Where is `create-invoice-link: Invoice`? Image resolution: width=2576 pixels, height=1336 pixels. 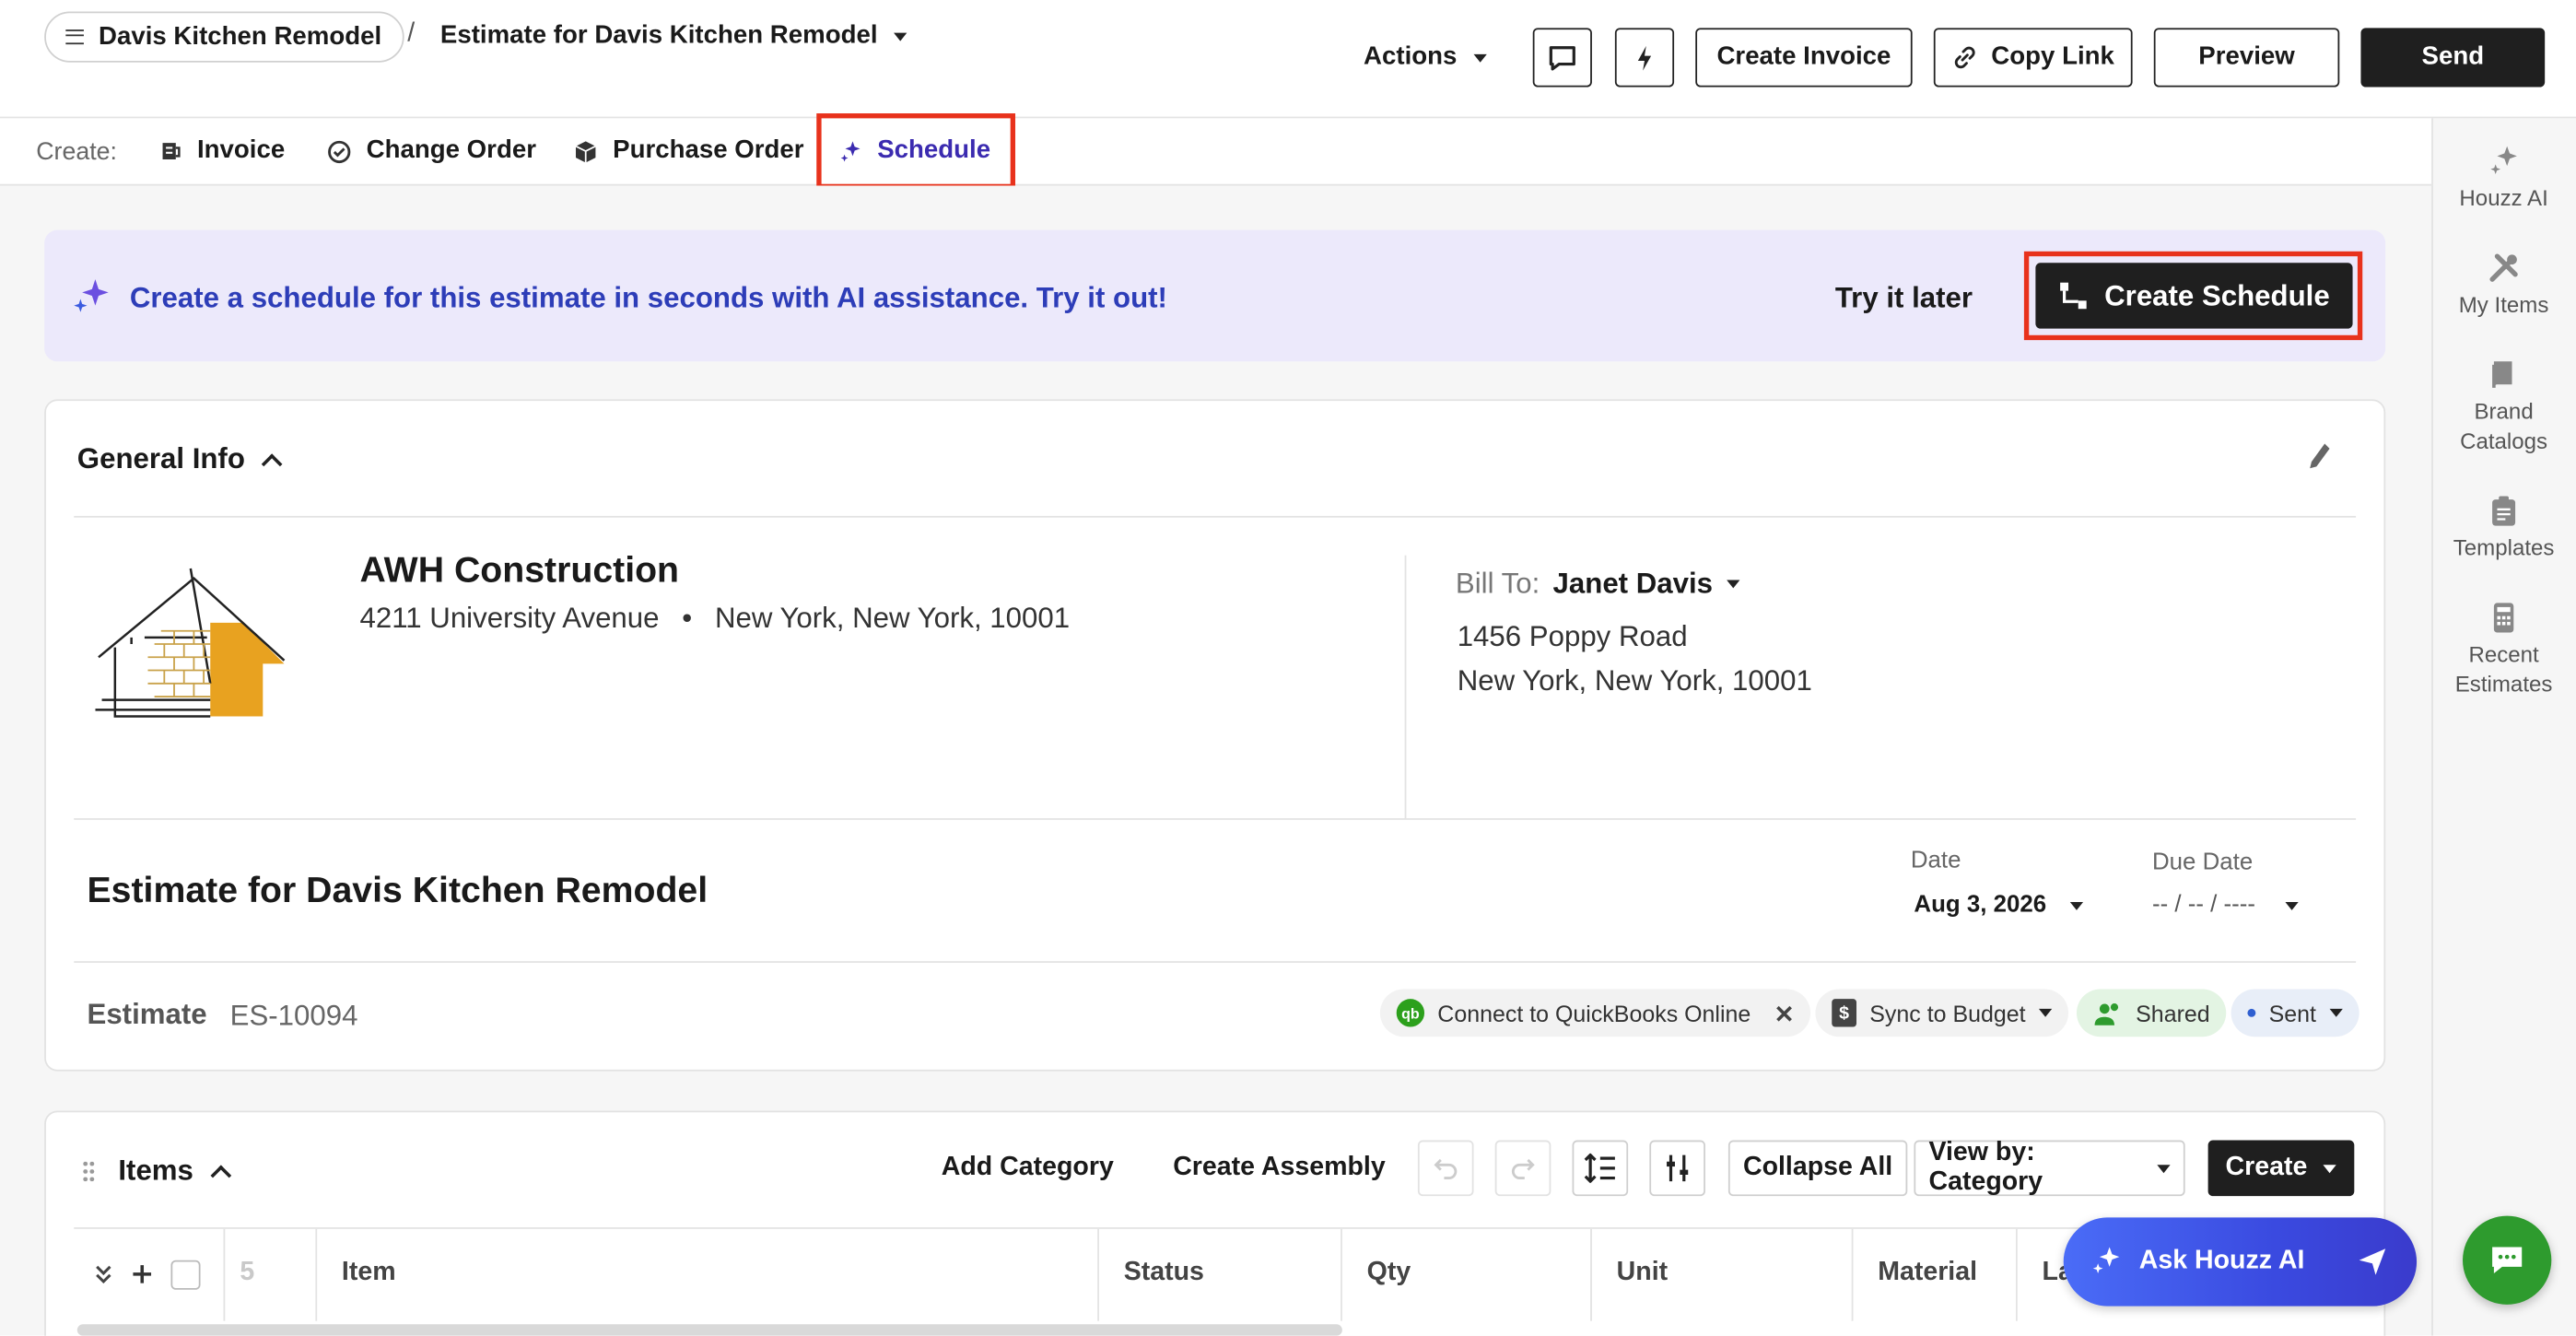
create-invoice-link: Invoice is located at coordinates (222, 151).